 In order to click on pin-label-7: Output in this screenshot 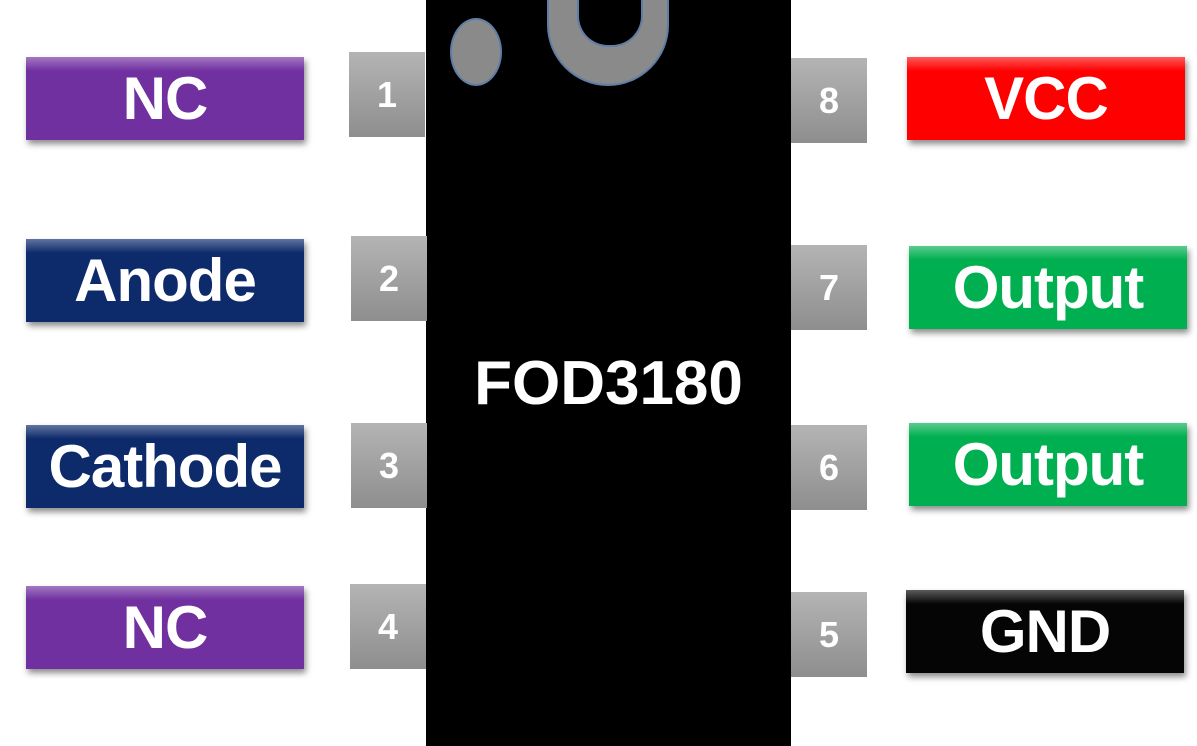, I will do `click(1048, 287)`.